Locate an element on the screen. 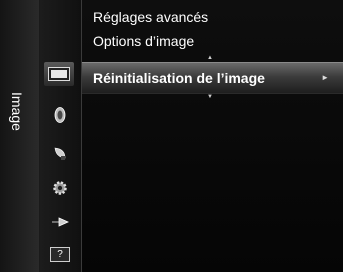 Image resolution: width=343 pixels, height=272 pixels. category-label: Image is located at coordinates (17, 111).